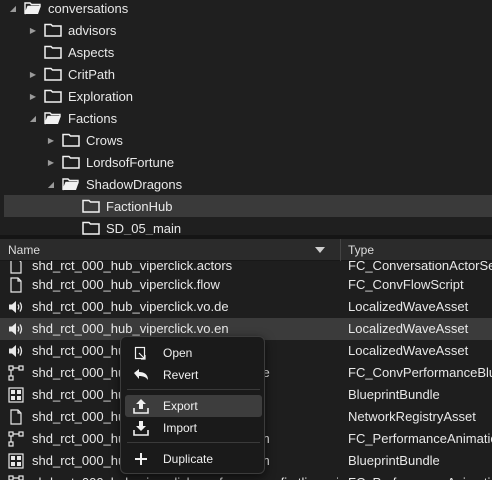 The width and height of the screenshot is (492, 480). I want to click on cell-type: FC_ConvPerformanceBlueprint, so click(420, 372).